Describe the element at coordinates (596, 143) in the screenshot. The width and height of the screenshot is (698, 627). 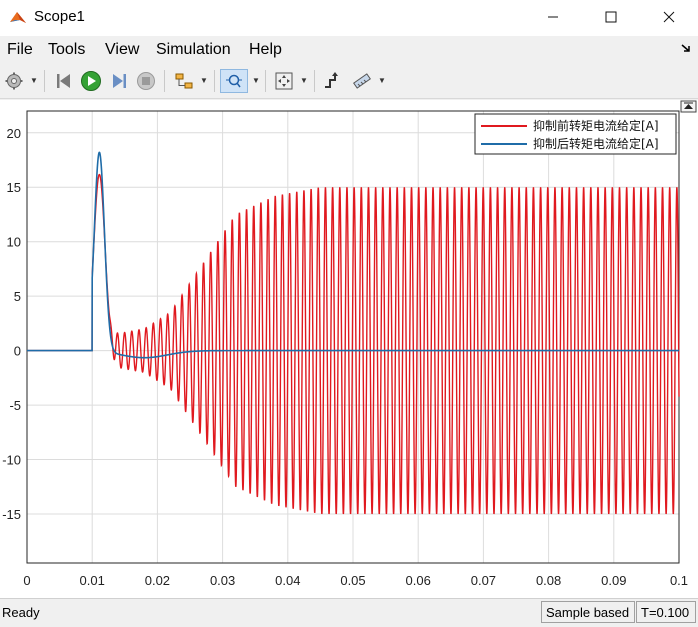
I see `legend-label: 抑制后转矩电流给定[A]` at that location.